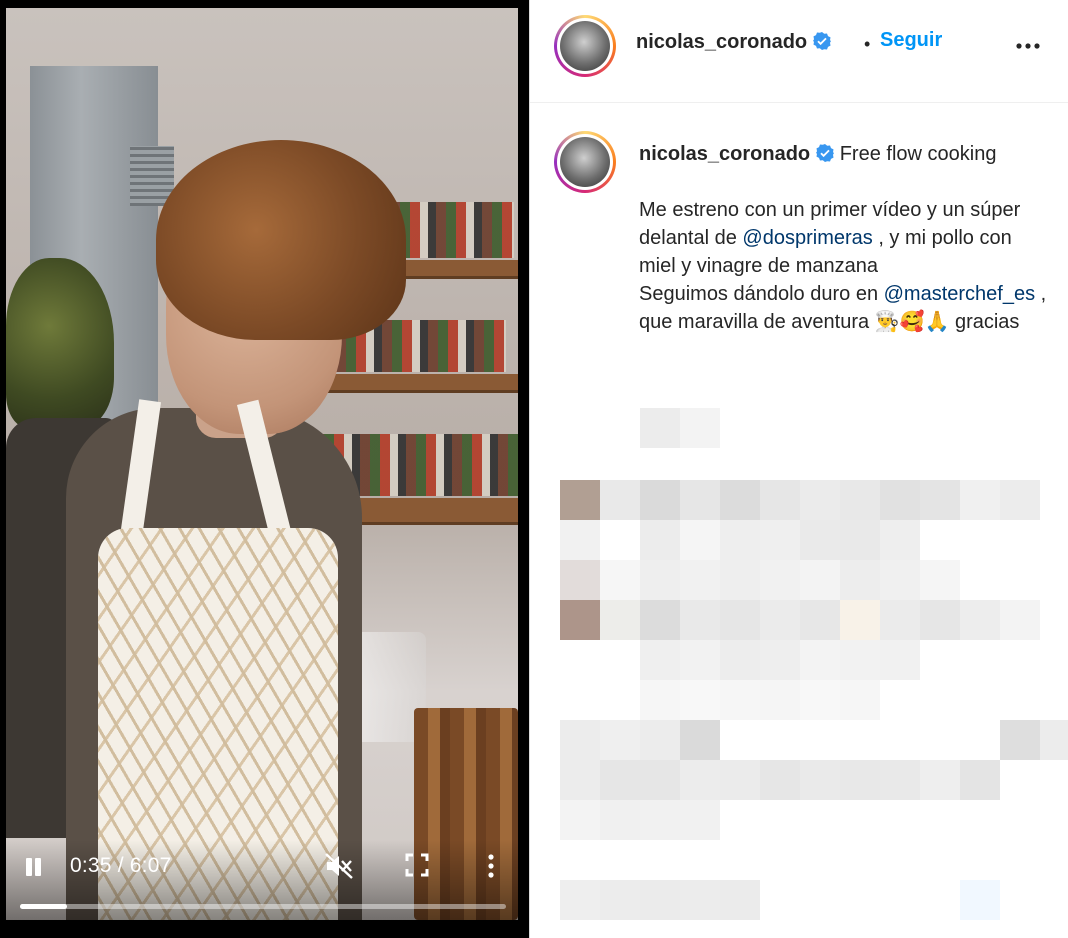  I want to click on post-header: nicolas_coronado • Seguir, so click(799, 51).